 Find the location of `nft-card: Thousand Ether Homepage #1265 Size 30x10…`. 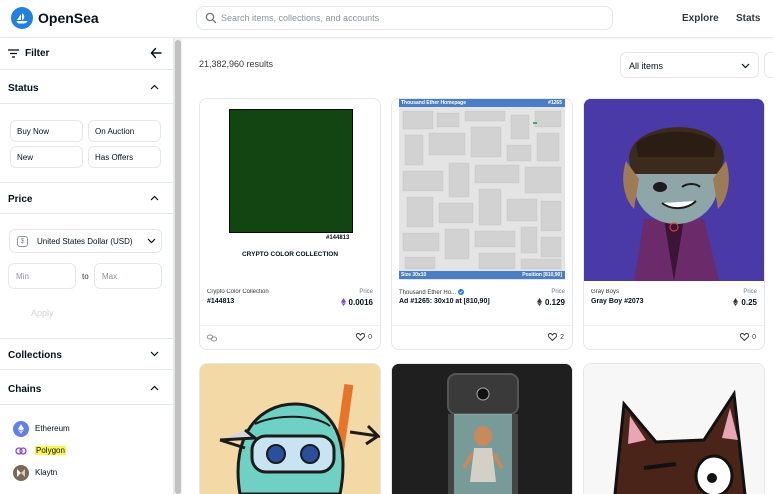

nft-card: Thousand Ether Homepage #1265 Size 30x10… is located at coordinates (482, 224).